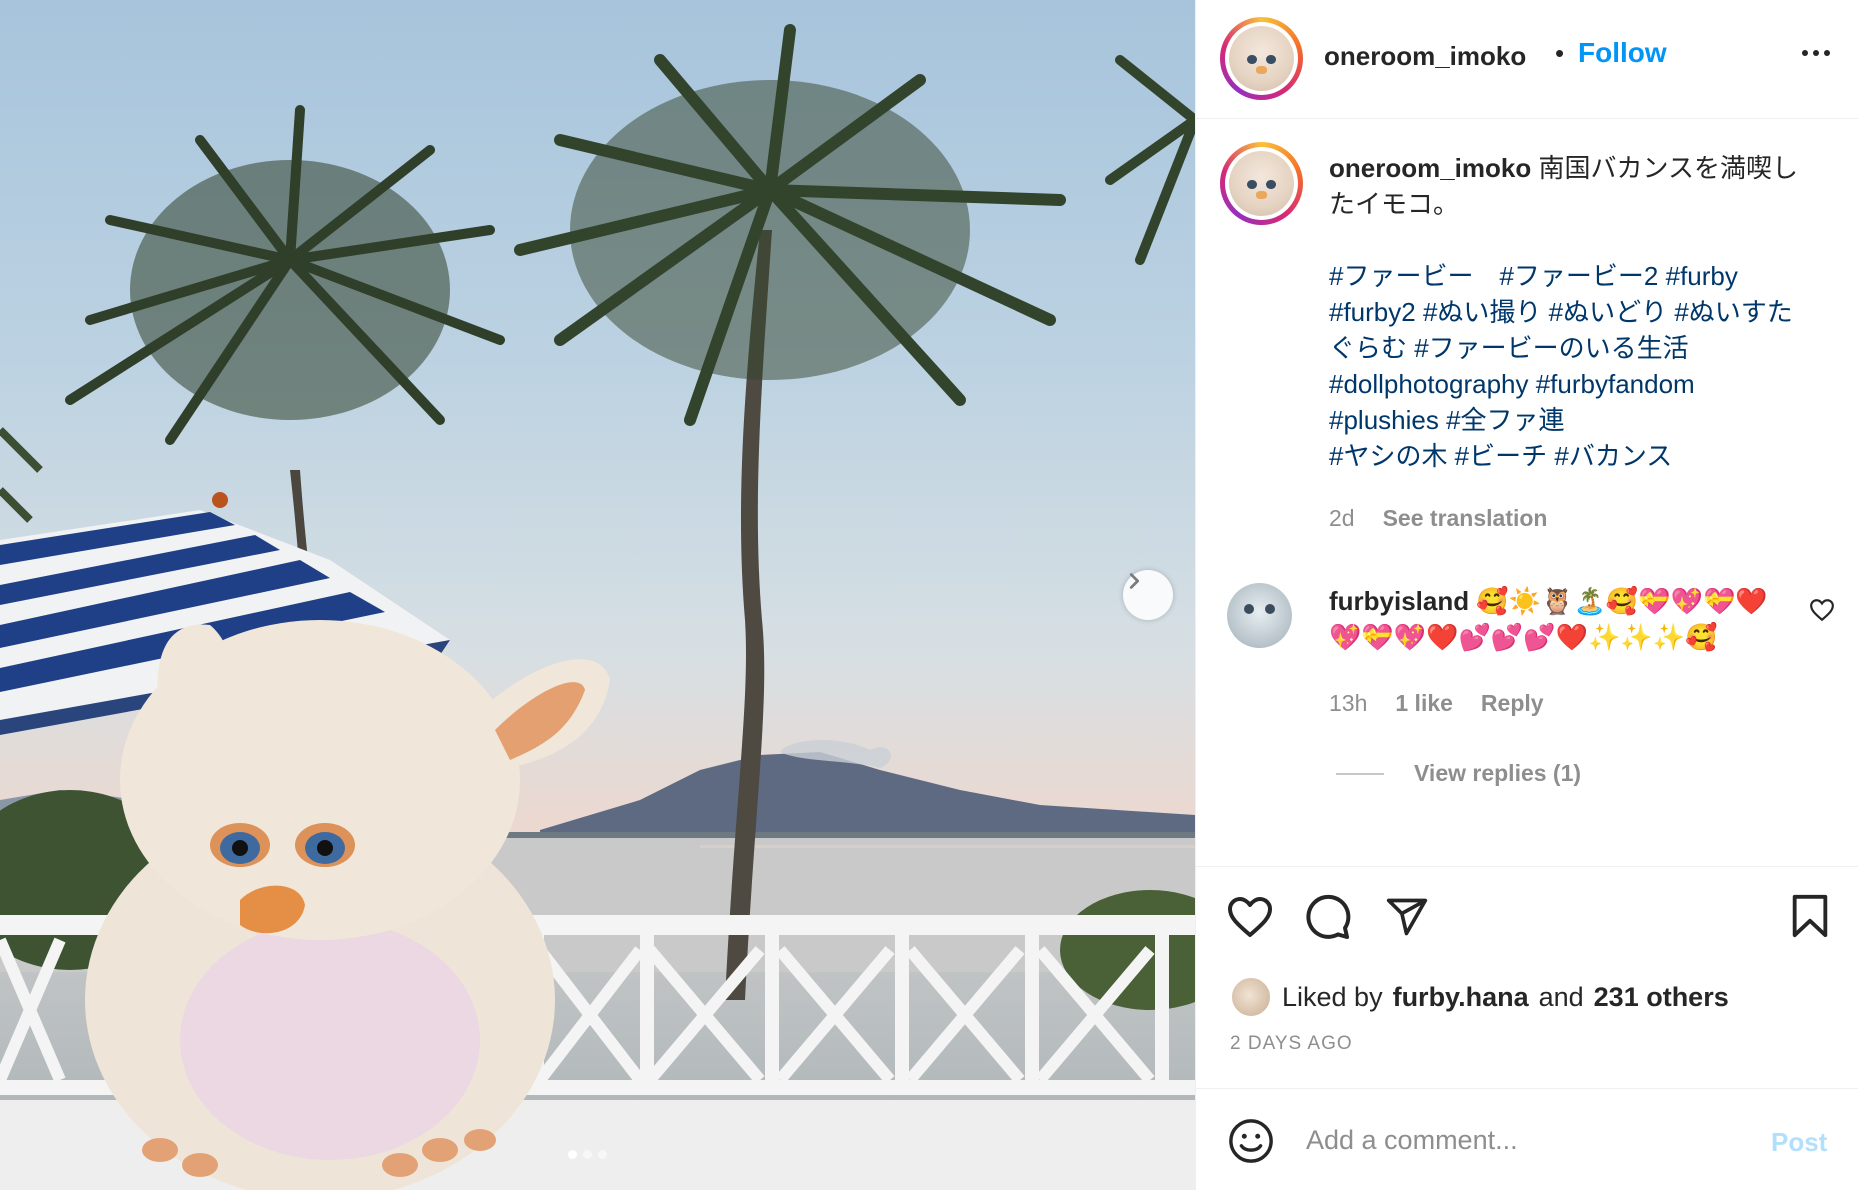  I want to click on comment-input, so click(1526, 1140).